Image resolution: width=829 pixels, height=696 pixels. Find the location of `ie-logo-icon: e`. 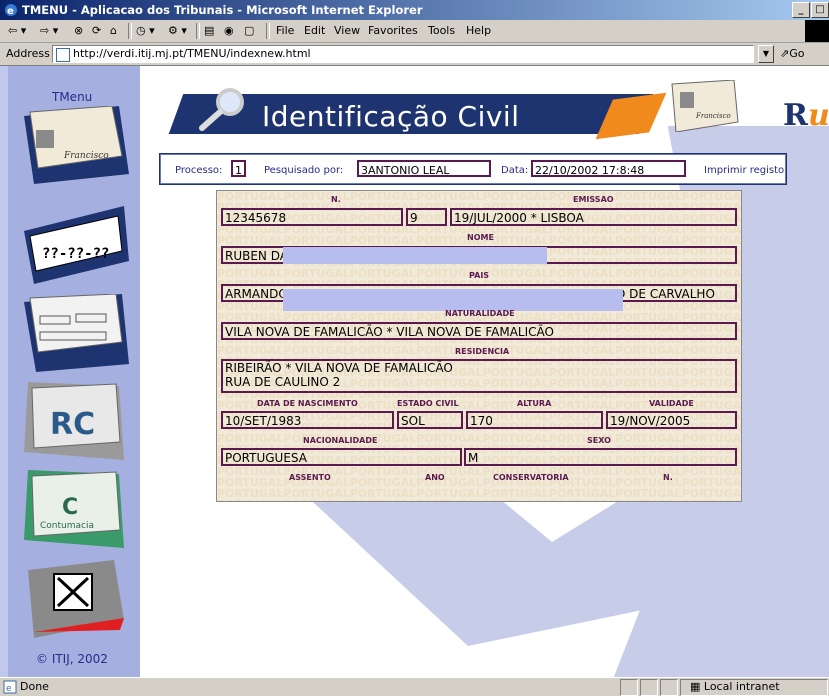

ie-logo-icon: e is located at coordinates (11, 10).